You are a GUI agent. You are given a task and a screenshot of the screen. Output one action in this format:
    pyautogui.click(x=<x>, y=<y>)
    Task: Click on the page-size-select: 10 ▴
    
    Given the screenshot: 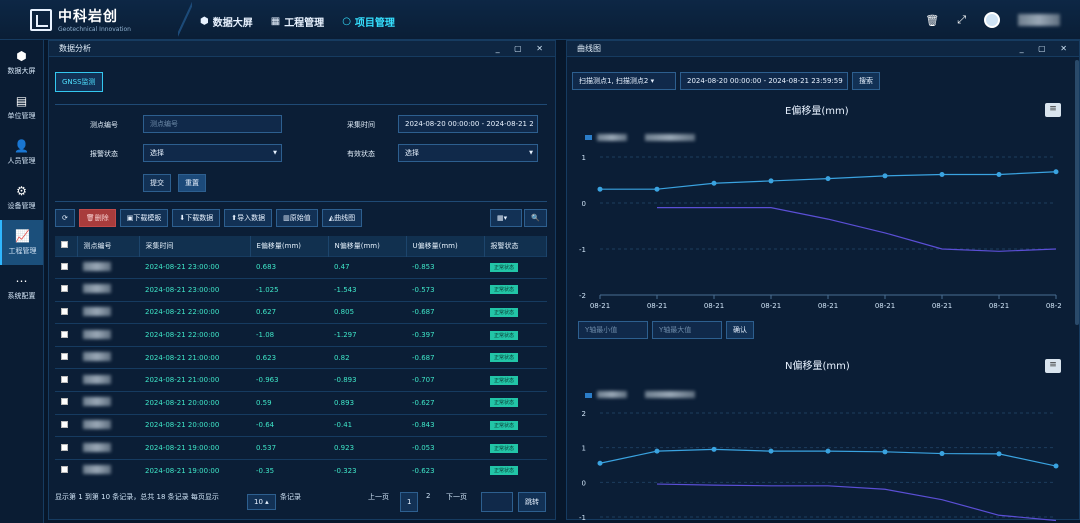 What is the action you would take?
    pyautogui.click(x=261, y=502)
    